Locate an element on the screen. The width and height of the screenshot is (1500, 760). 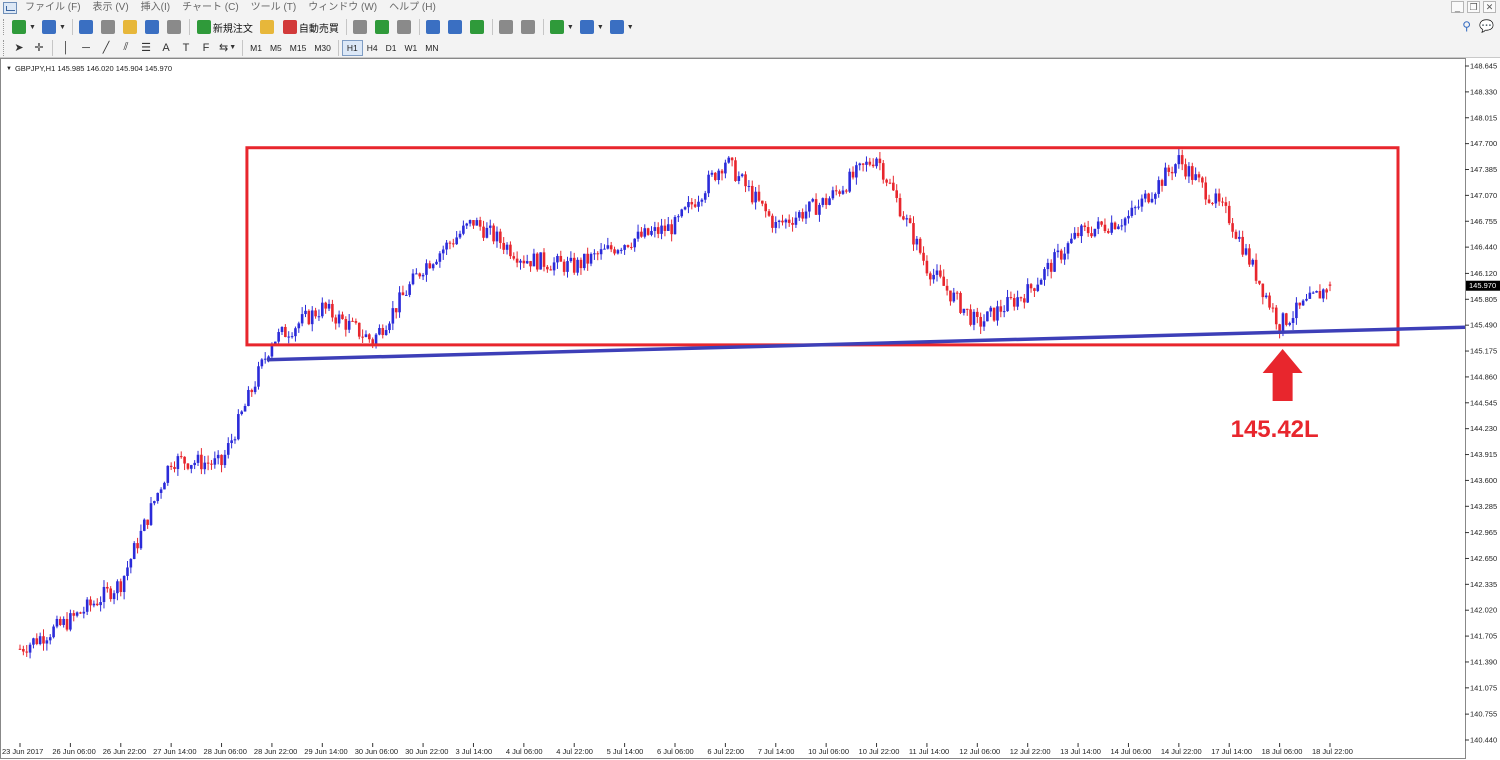
new-chart-button: ▼ is located at coordinates (24, 27).